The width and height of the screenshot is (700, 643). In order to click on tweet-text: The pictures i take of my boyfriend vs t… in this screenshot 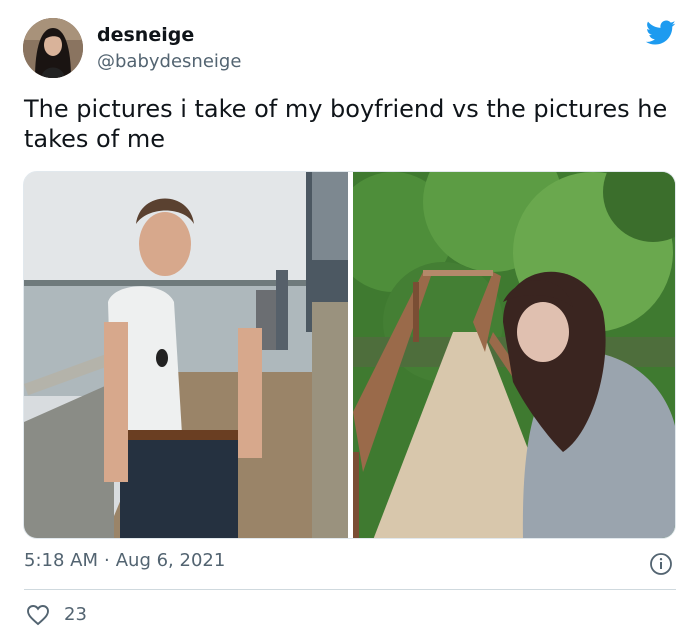, I will do `click(346, 124)`.